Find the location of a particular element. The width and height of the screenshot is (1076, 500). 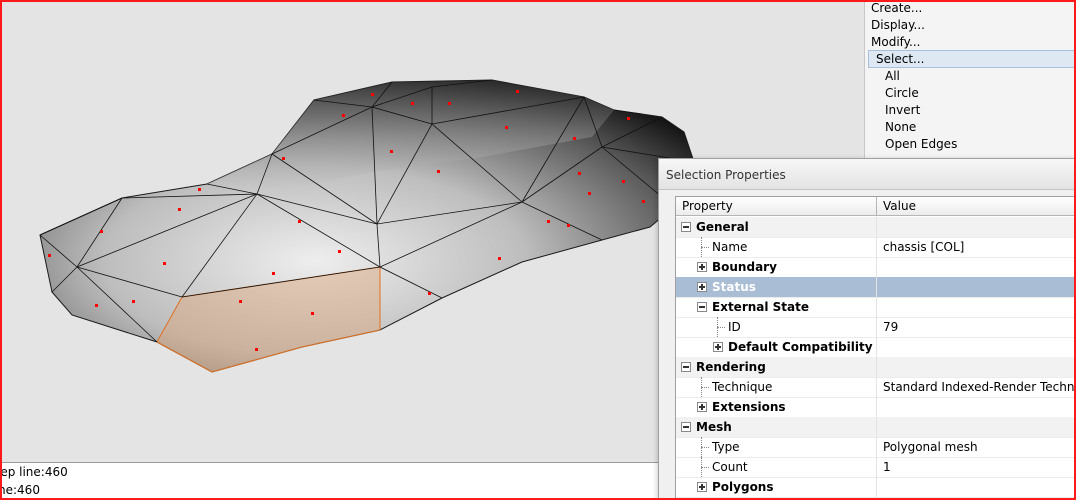

value-column-header: Value is located at coordinates (976, 206).